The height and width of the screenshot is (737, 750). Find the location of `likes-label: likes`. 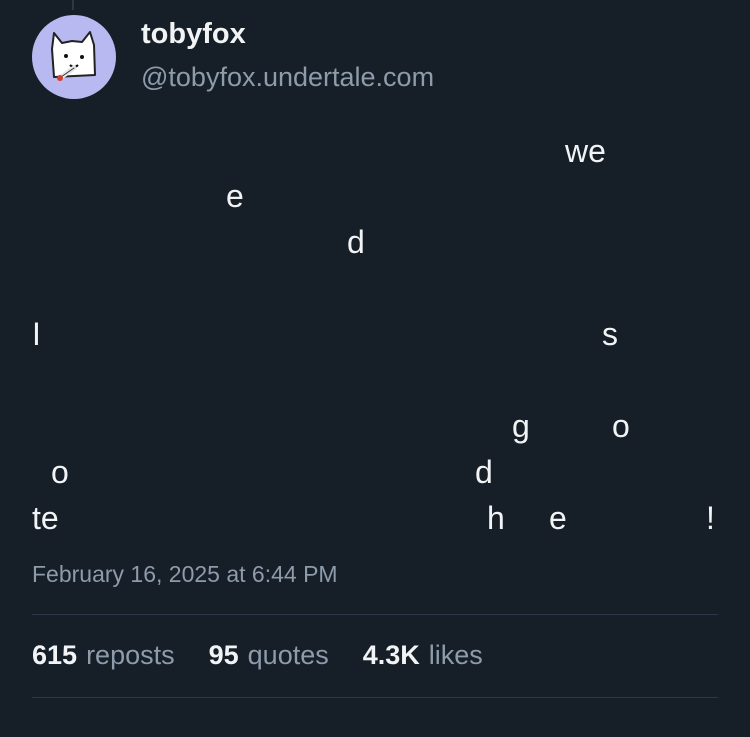

likes-label: likes is located at coordinates (455, 655).